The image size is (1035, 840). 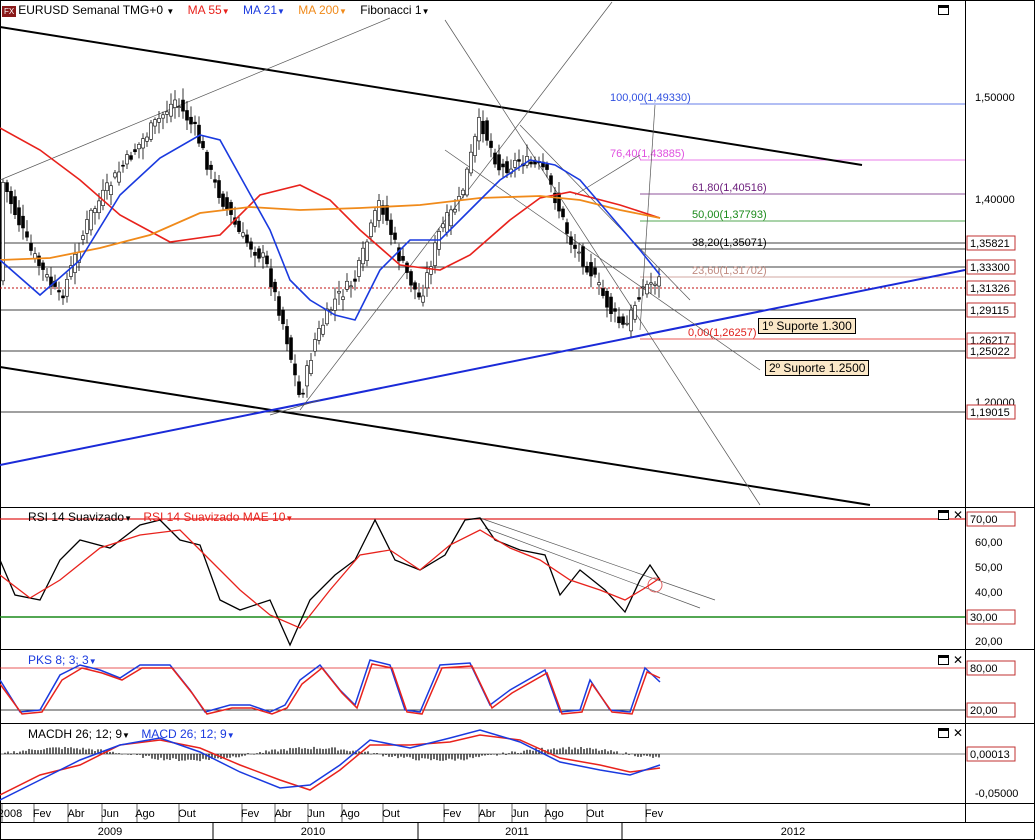 What do you see at coordinates (817, 368) in the screenshot?
I see `support-2-label: 2º Suporte 1.2500` at bounding box center [817, 368].